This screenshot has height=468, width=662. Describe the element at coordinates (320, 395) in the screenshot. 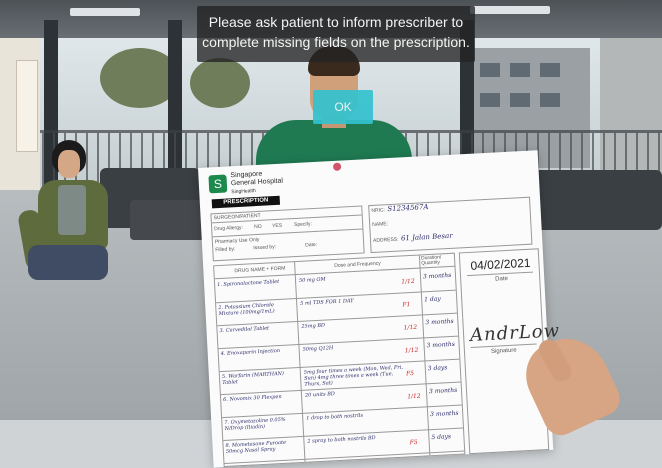

I see `medication-dose: 20 units BD` at that location.